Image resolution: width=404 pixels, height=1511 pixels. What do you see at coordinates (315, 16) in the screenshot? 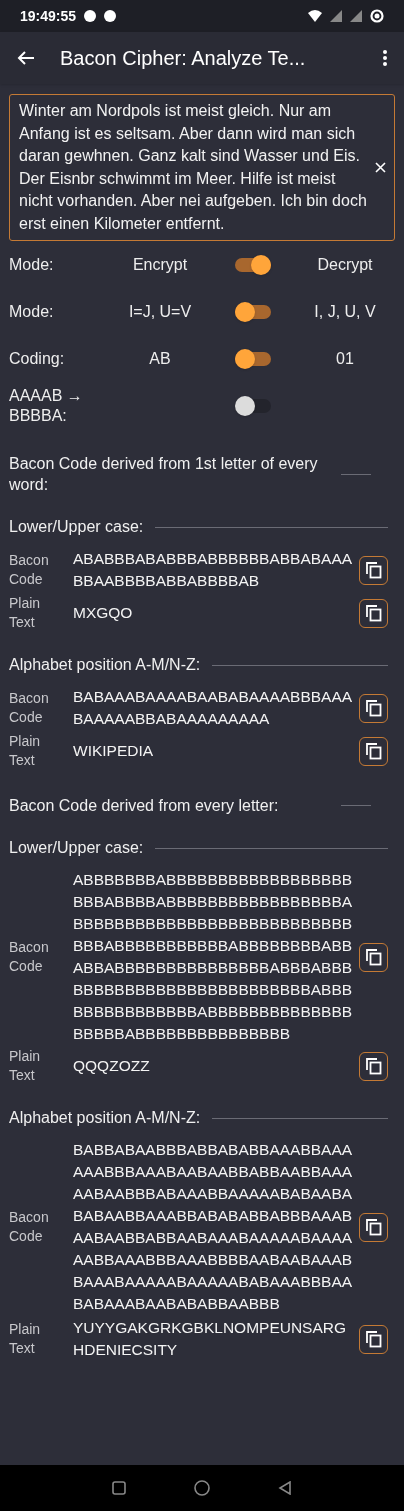
I see `wifi-icon` at bounding box center [315, 16].